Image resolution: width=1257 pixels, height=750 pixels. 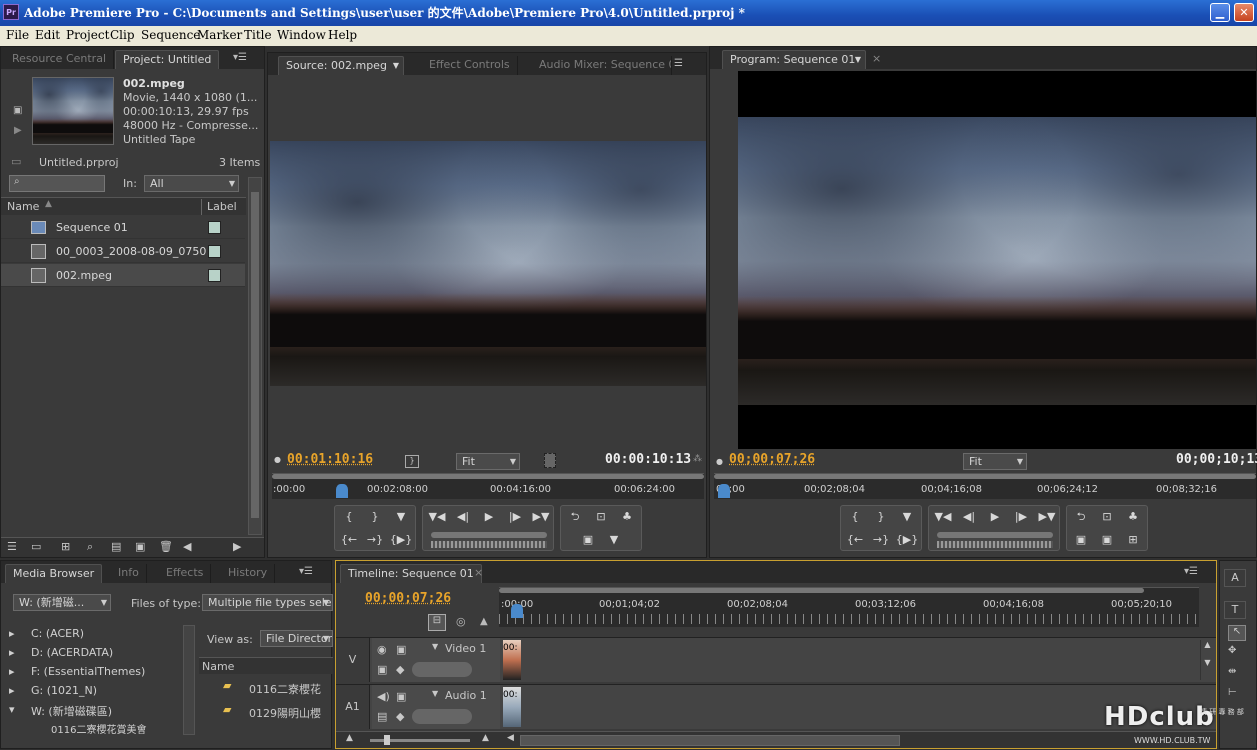 What do you see at coordinates (353, 707) in the screenshot?
I see `audio-target-label: A1` at bounding box center [353, 707].